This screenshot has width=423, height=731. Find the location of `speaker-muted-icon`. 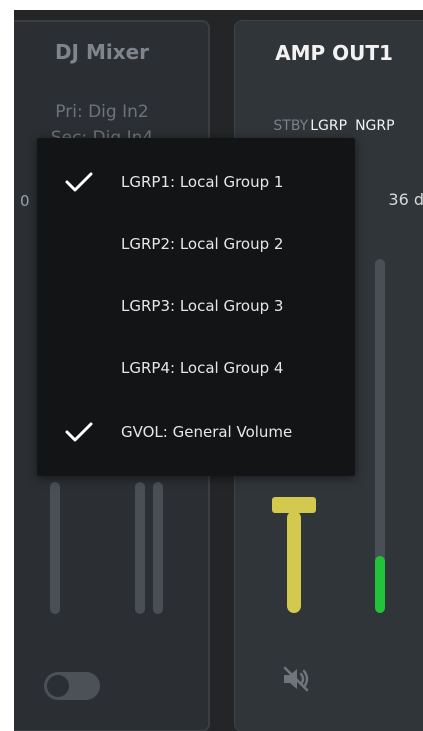

speaker-muted-icon is located at coordinates (296, 679).